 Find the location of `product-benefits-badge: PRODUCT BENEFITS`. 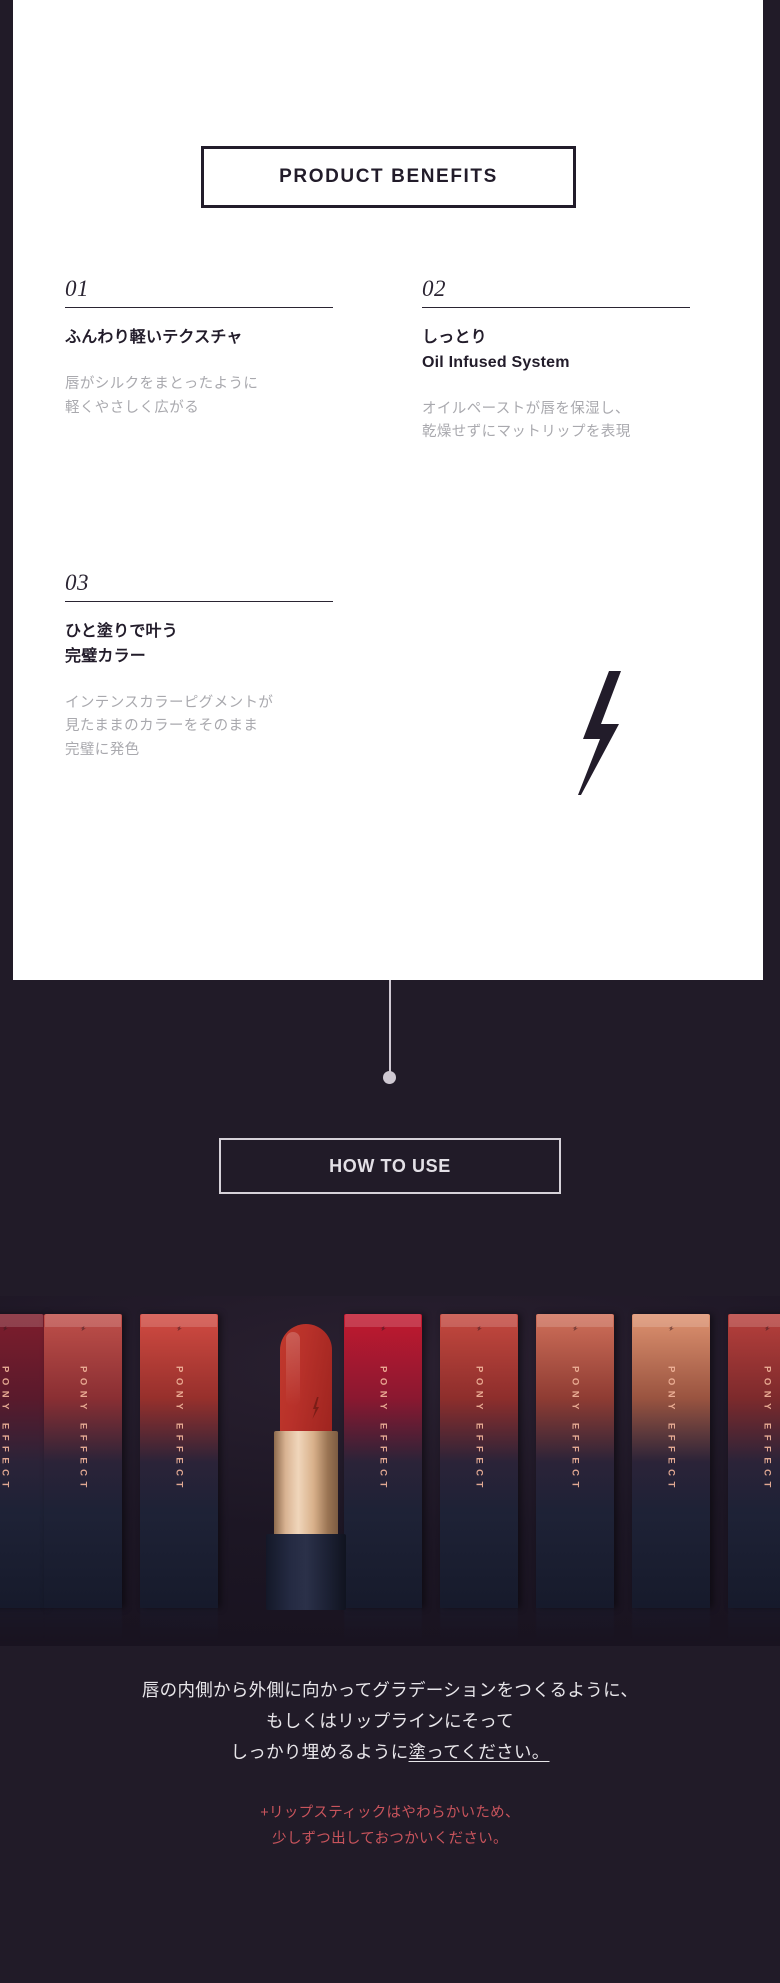

product-benefits-badge: PRODUCT BENEFITS is located at coordinates (388, 177).